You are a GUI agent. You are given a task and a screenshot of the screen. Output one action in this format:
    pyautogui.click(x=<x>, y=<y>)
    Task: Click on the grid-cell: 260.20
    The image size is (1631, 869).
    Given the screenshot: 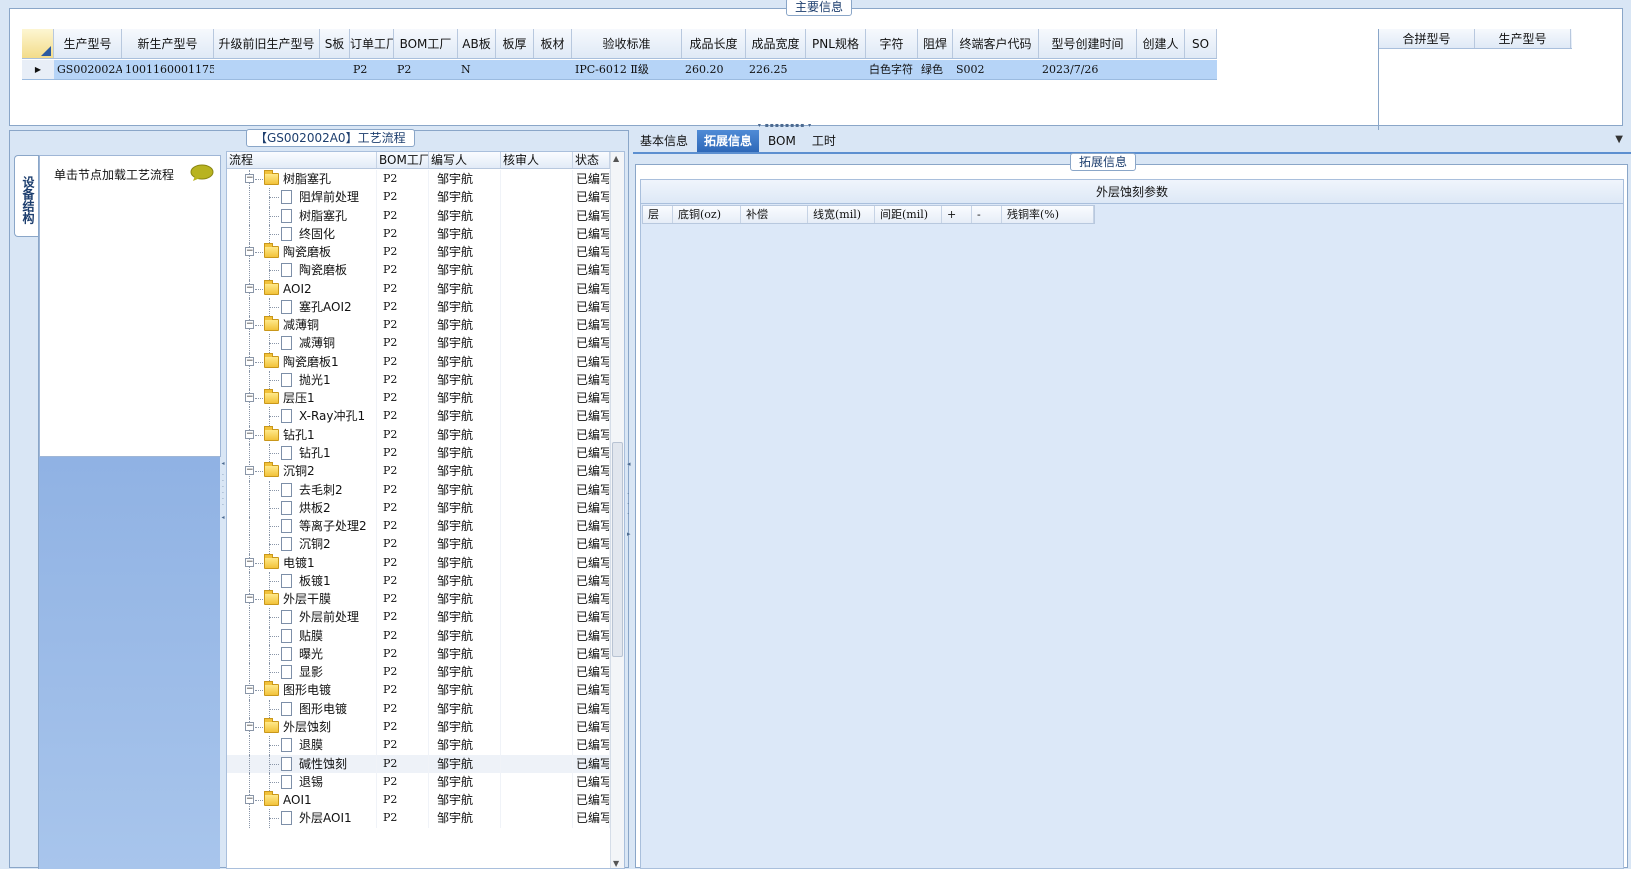 What is the action you would take?
    pyautogui.click(x=714, y=69)
    